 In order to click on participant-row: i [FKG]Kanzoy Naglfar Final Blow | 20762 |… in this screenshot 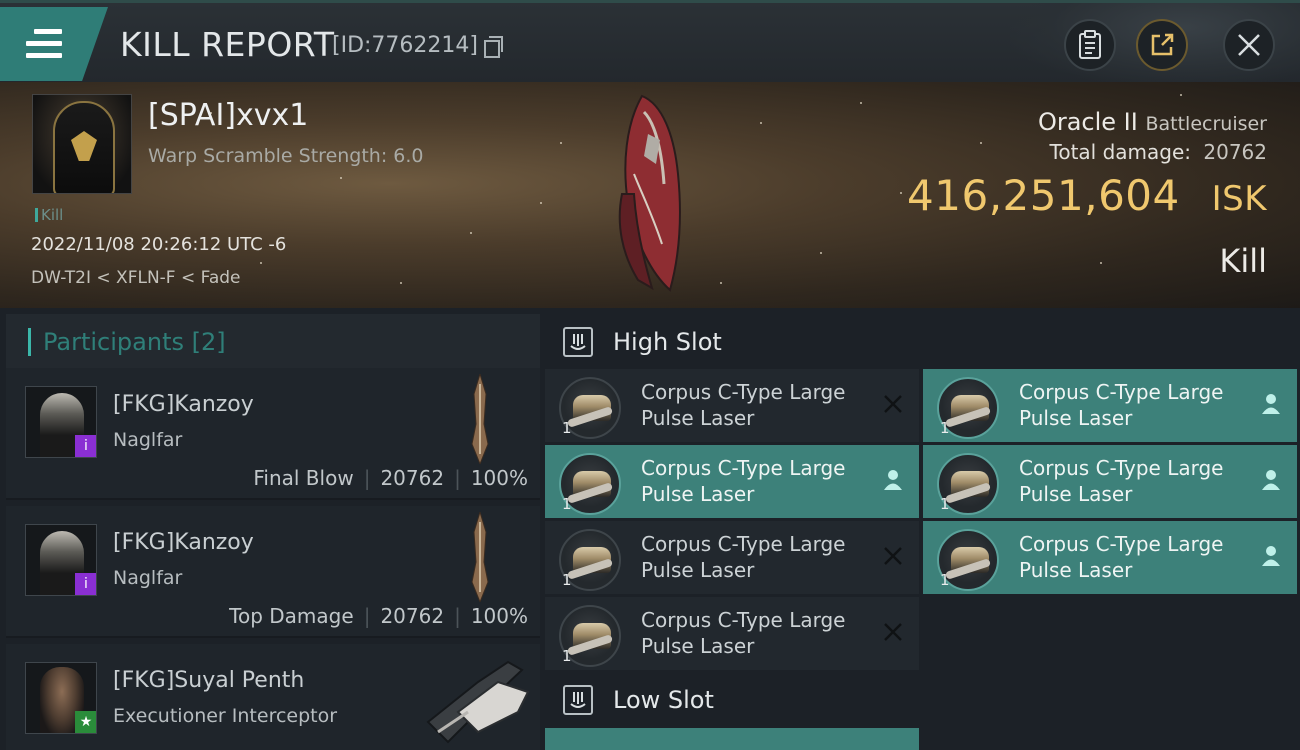, I will do `click(273, 434)`.